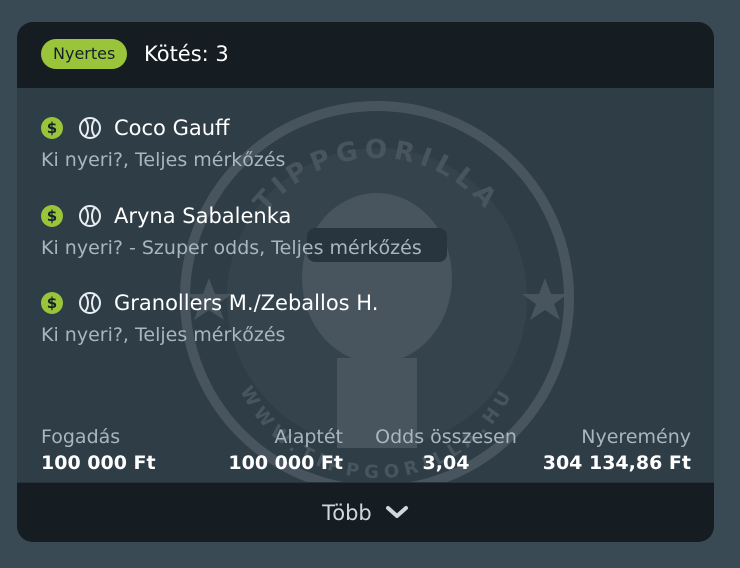 This screenshot has width=740, height=568. I want to click on winnings-value: 304 134,86 Ft, so click(616, 463).